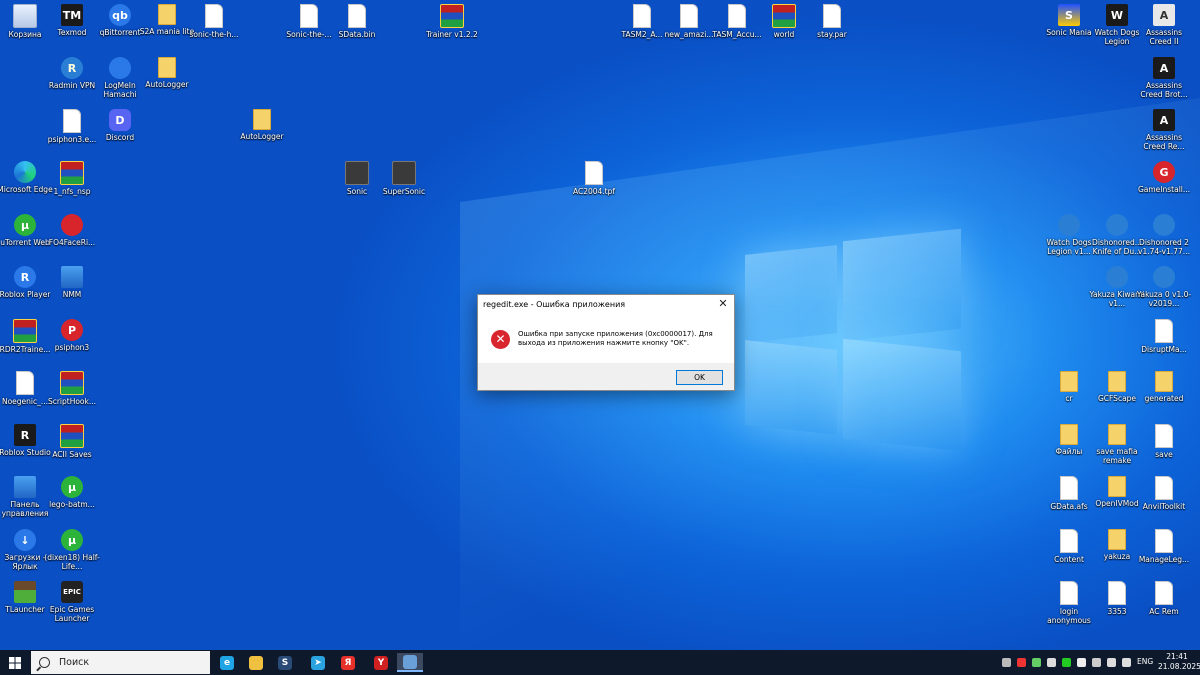 This screenshot has height=675, width=1200. Describe the element at coordinates (1096, 662) in the screenshot. I see `tray-7-icon` at that location.